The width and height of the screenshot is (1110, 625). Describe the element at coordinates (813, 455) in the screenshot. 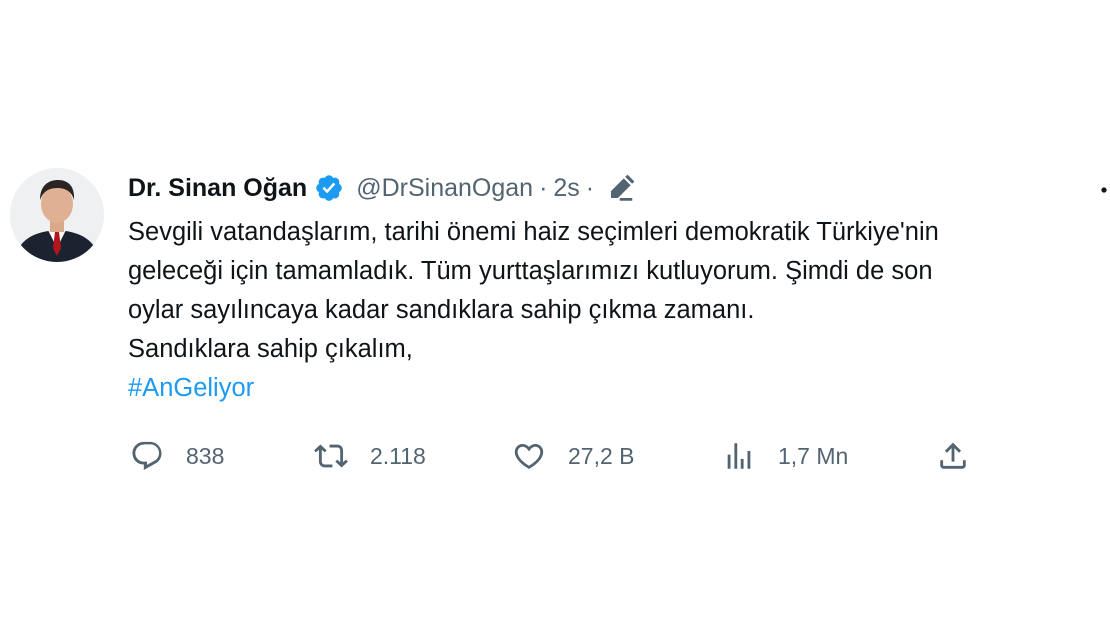

I see `views-count: 1,7 Mn` at that location.